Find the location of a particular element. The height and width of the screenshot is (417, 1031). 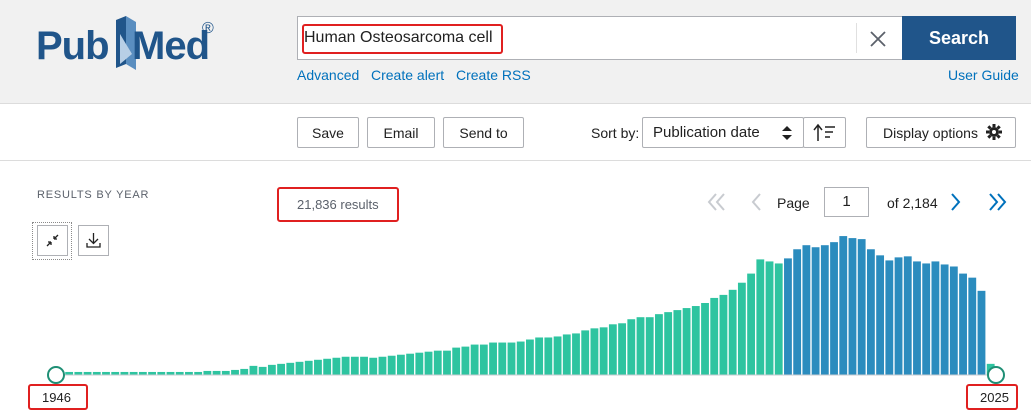

clear-search-button is located at coordinates (878, 39).